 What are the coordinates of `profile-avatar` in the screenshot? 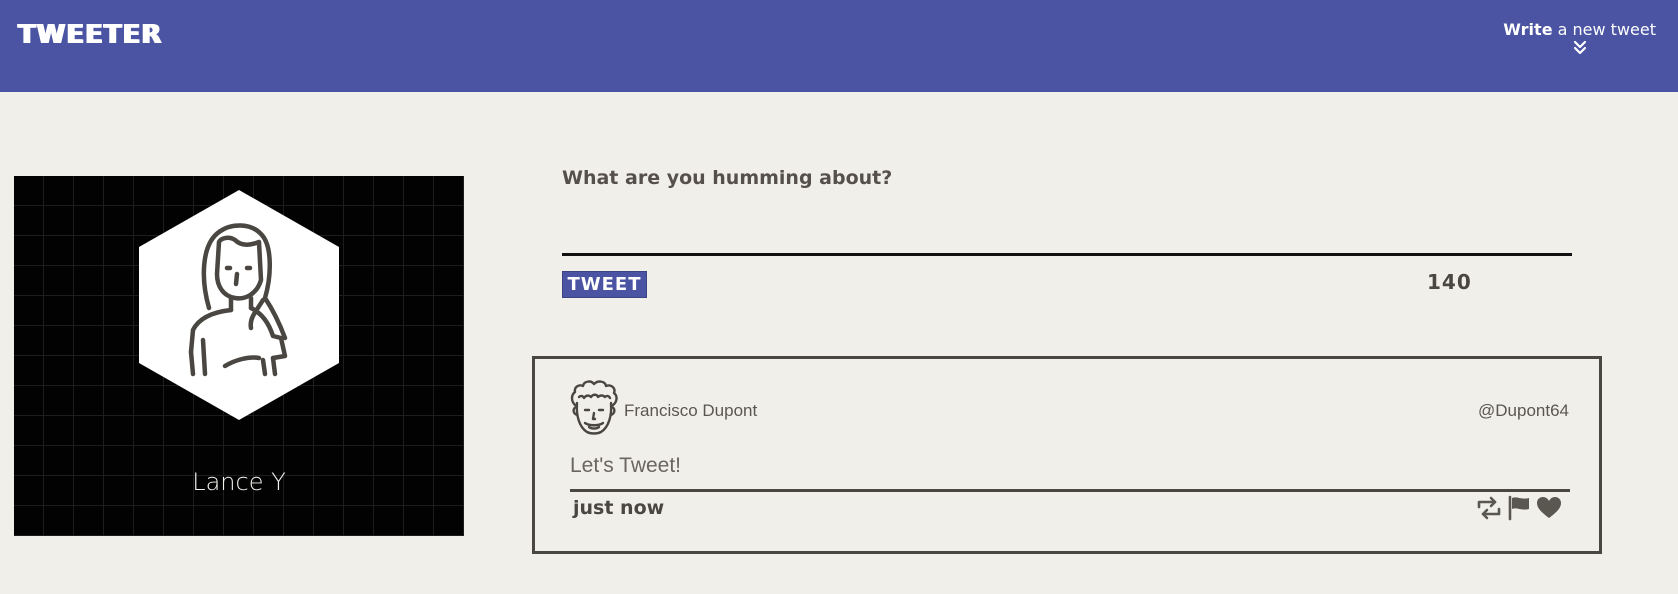 It's located at (239, 305).